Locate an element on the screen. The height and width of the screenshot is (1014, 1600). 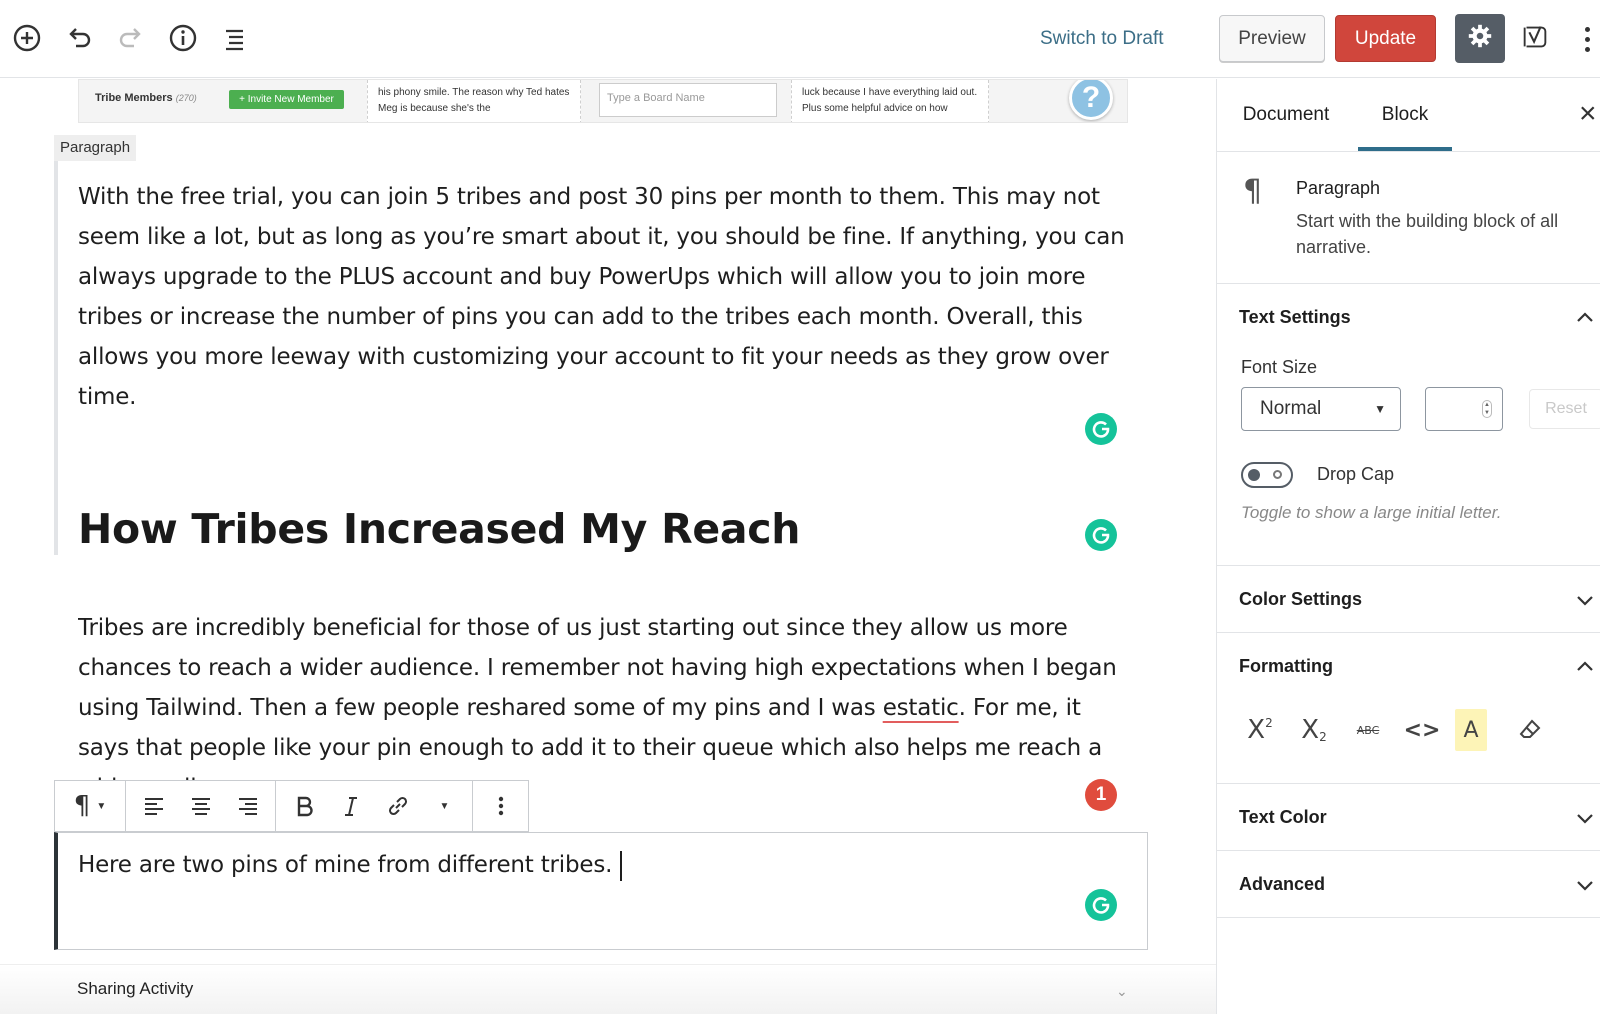
align-left-button is located at coordinates (153, 806).